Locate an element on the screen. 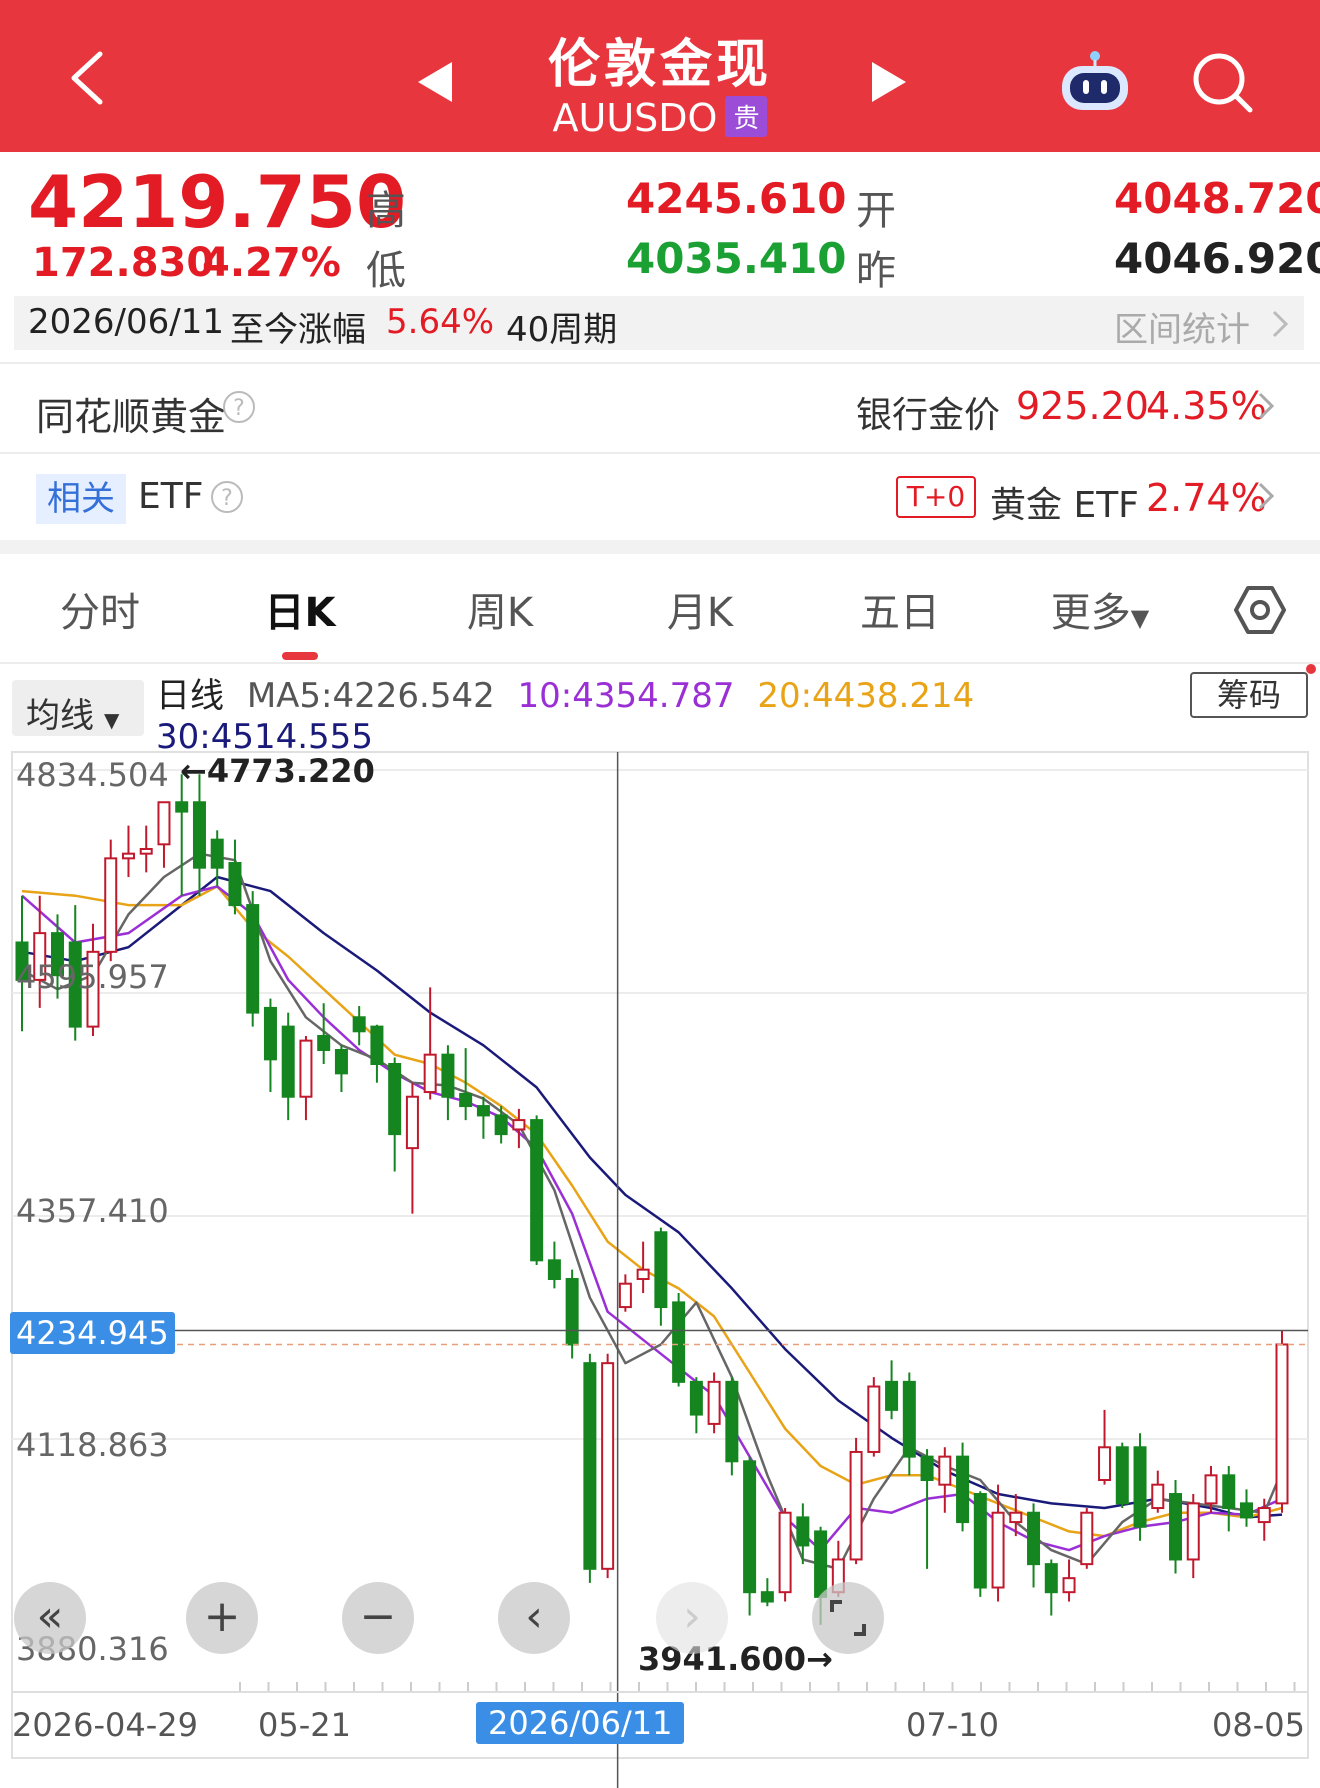 The width and height of the screenshot is (1320, 1788). related-tag: 相关 is located at coordinates (81, 499).